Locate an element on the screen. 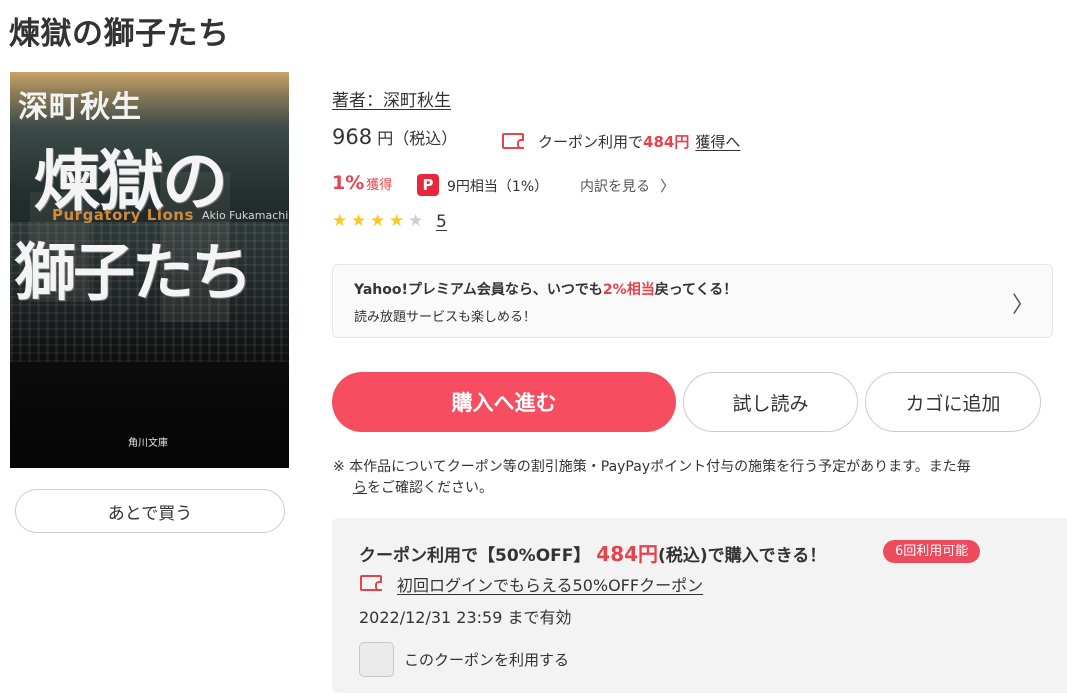 The image size is (1067, 700). cover-author: 深町秋生 is located at coordinates (80, 107).